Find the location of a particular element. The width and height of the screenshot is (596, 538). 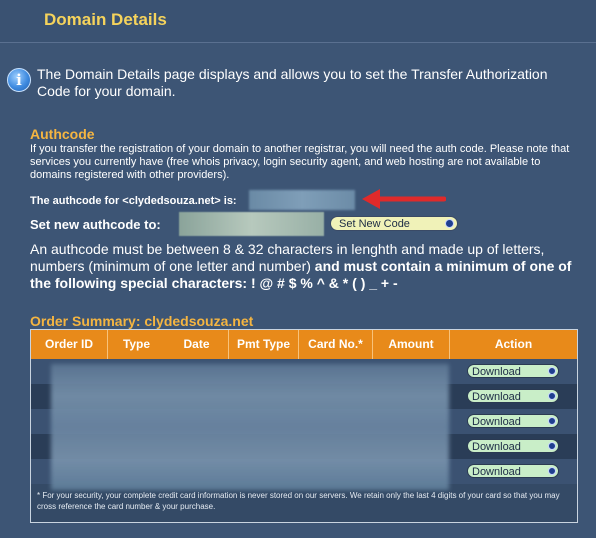

column-header-date: Date is located at coordinates (196, 344).